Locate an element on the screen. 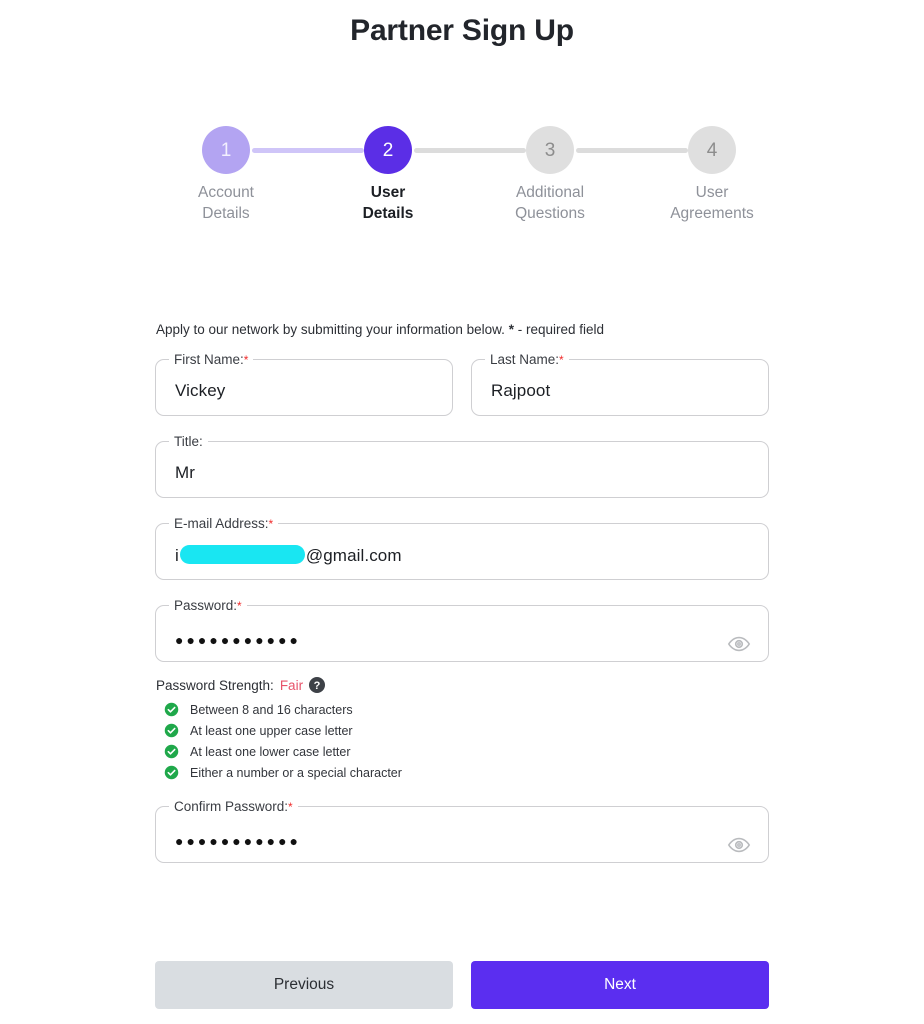 This screenshot has width=924, height=1024. step-3-circle: 3 is located at coordinates (550, 150).